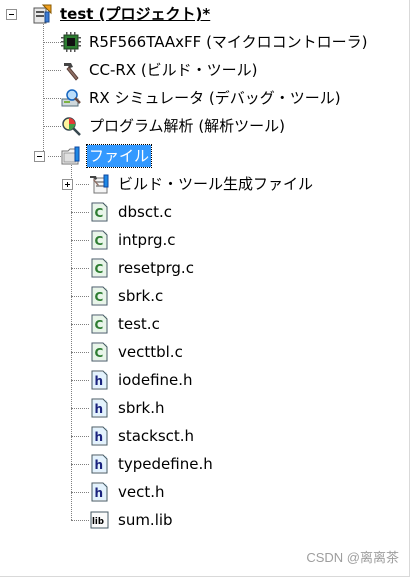  I want to click on svg-text: lib, so click(98, 522).